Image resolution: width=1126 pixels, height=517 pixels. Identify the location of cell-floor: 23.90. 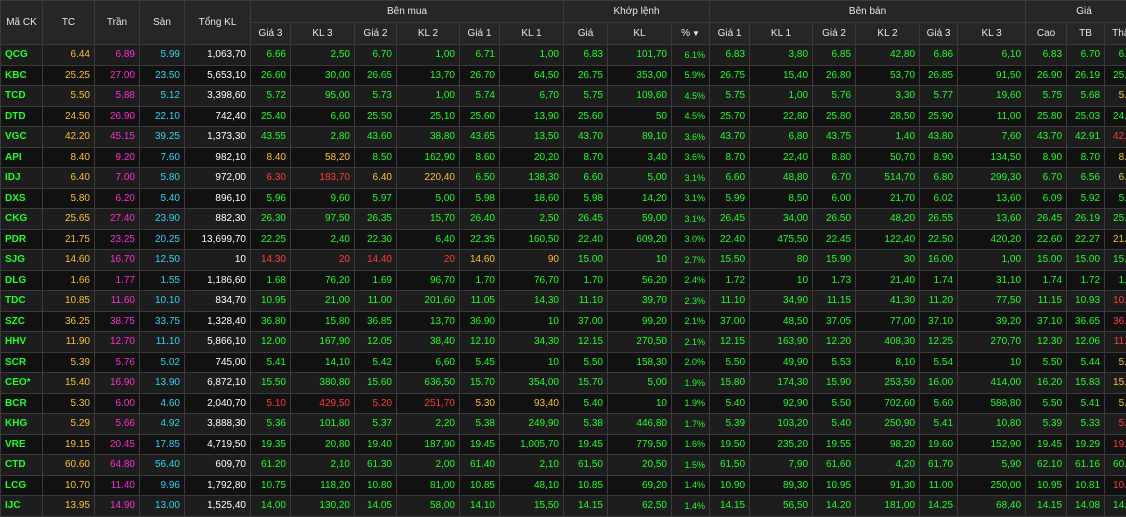
(162, 219).